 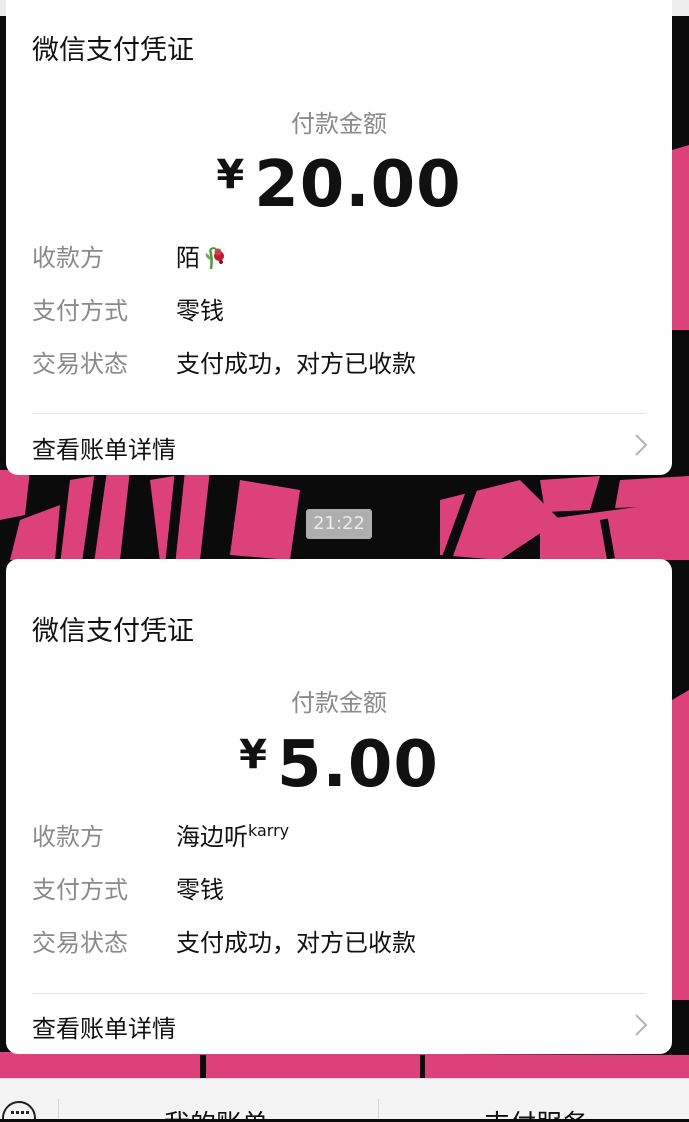 I want to click on menu-my-bills: 我的账单, so click(x=216, y=1111).